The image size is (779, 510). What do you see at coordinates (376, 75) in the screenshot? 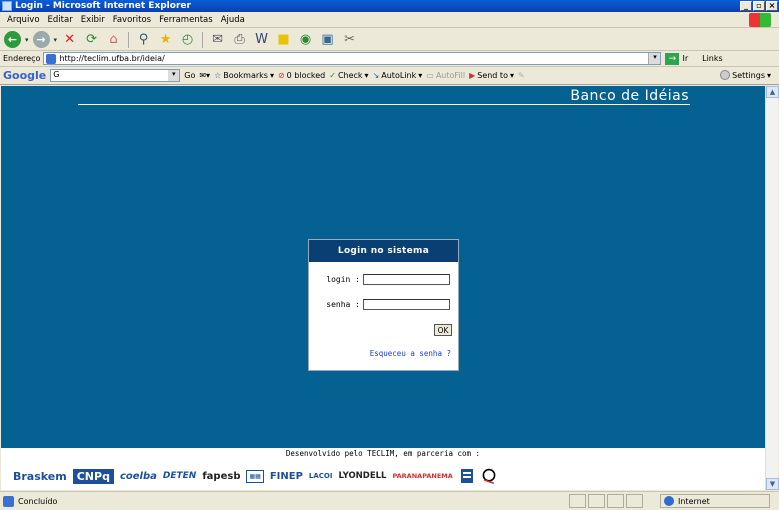
I see `autolink-icon: ↘` at bounding box center [376, 75].